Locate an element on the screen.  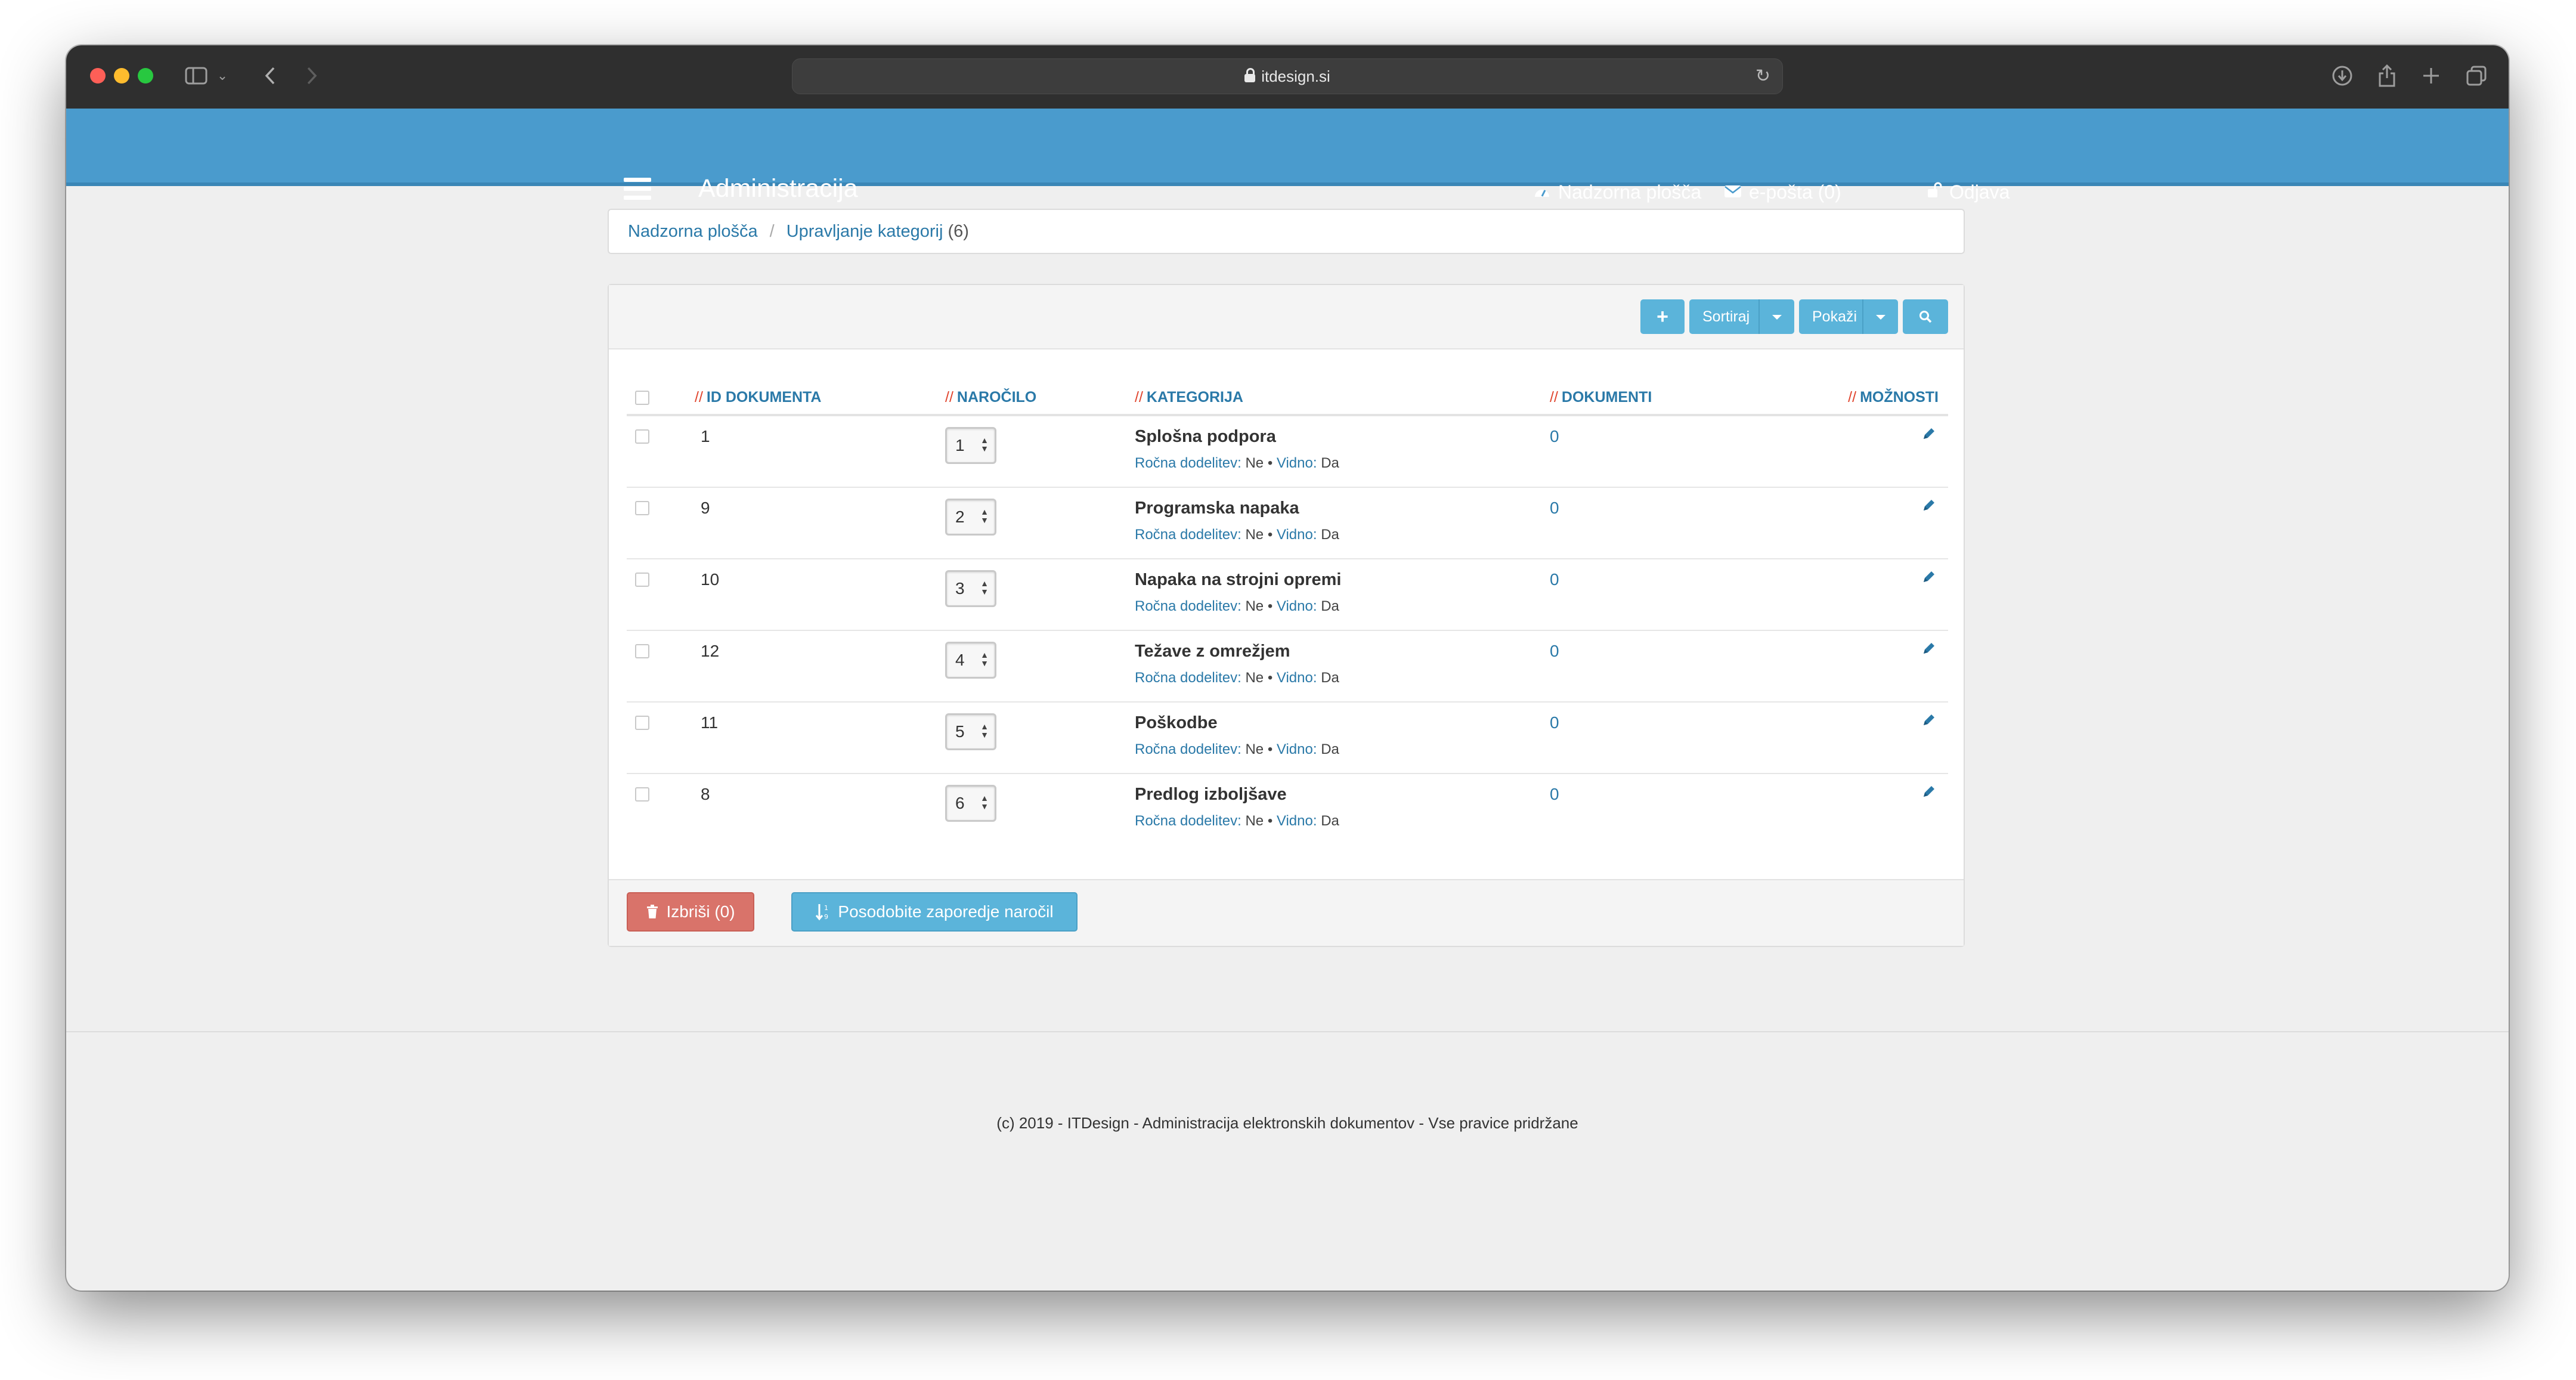
category-name: Predlog izboljšave is located at coordinates (1211, 794).